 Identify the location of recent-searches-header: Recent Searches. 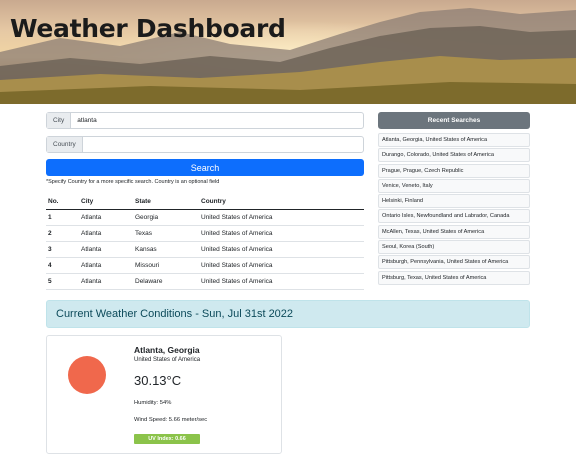
(454, 120).